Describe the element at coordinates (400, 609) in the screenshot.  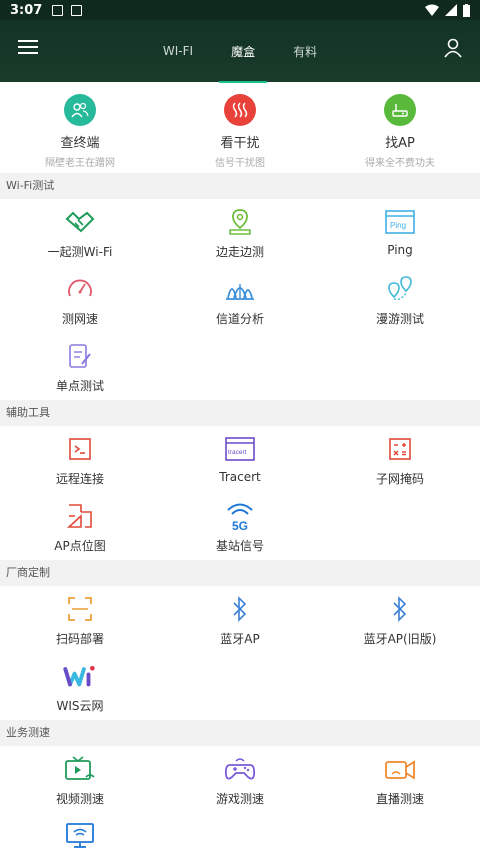
I see `bluetooth-legacy-icon` at that location.